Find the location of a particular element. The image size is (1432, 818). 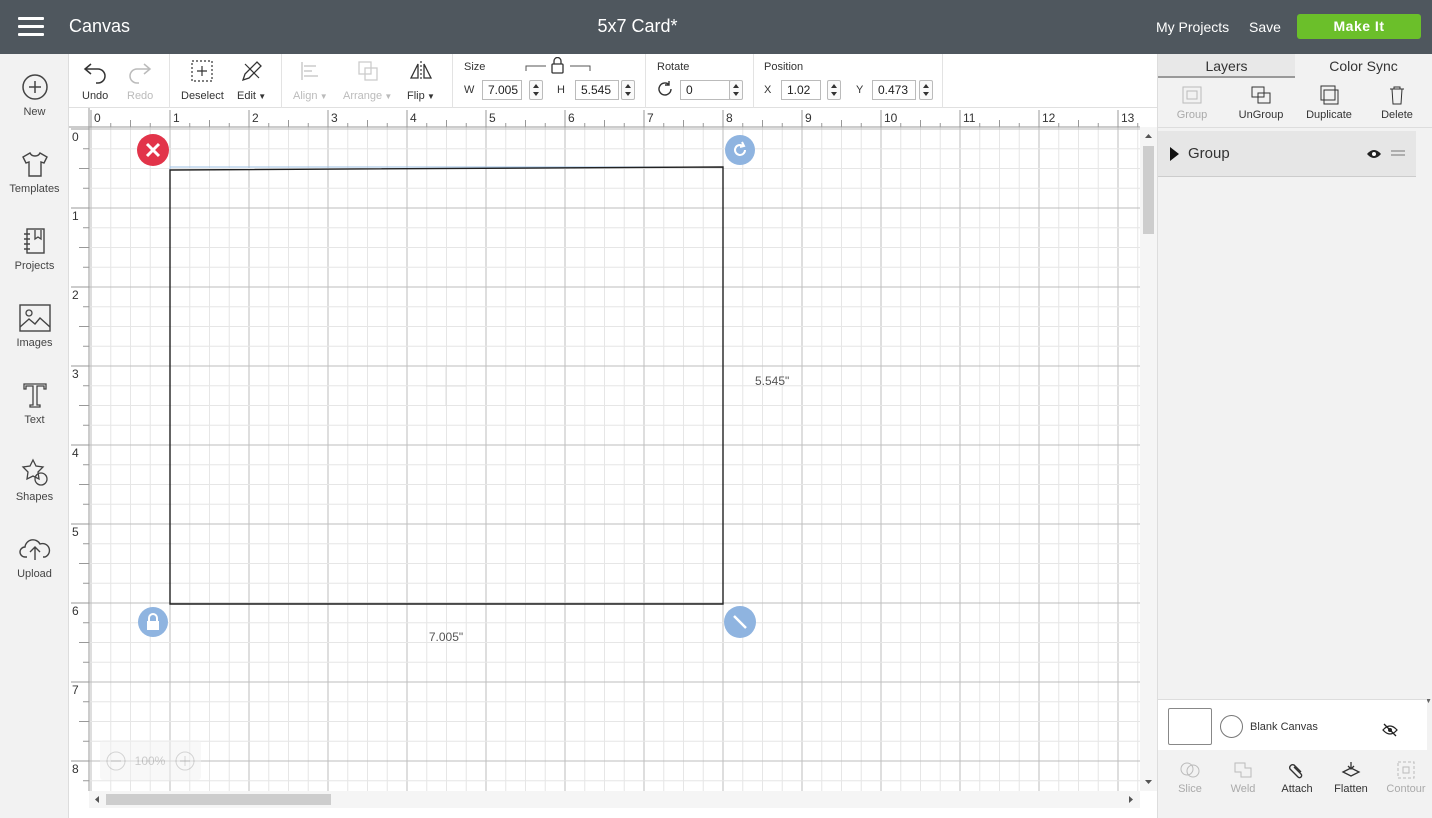

arrange-dropdown: Arrange ▼ is located at coordinates (367, 80).